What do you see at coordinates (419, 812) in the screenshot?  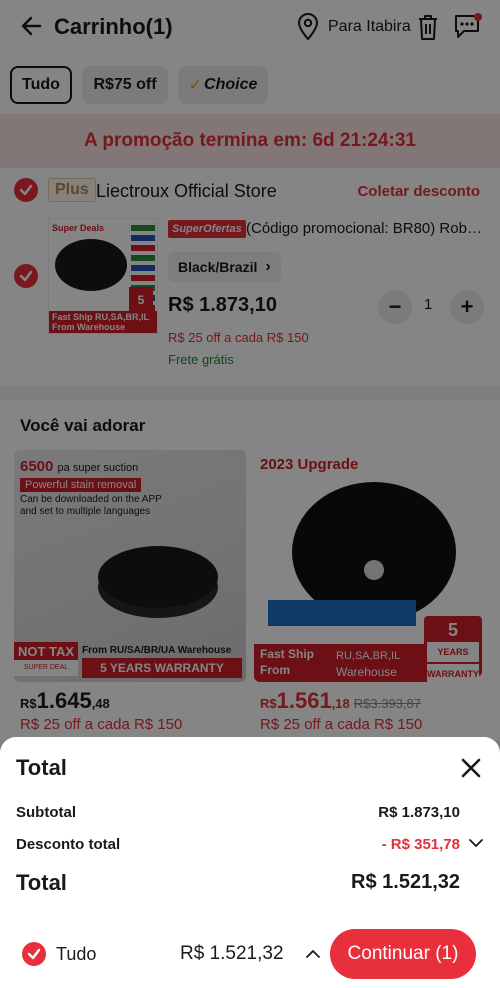 I see `subtotal-value: R$ 1.873,10` at bounding box center [419, 812].